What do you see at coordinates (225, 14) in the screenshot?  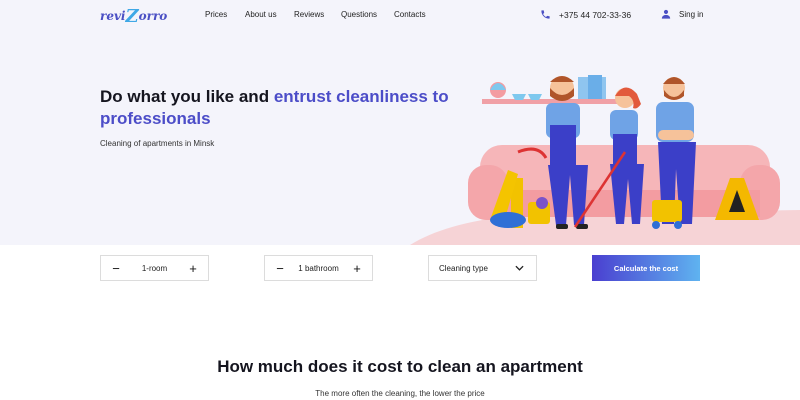 I see `nav-prices: Prices` at bounding box center [225, 14].